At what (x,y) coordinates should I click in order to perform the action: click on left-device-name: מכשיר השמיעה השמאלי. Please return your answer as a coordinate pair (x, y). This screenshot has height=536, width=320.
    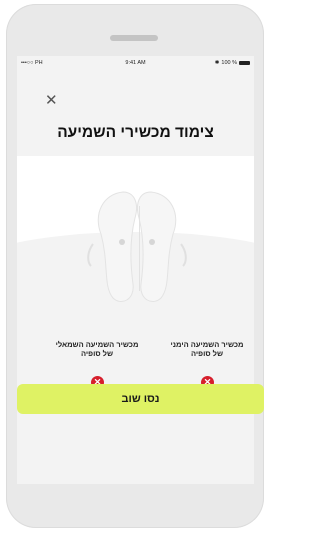
    Looking at the image, I should click on (97, 344).